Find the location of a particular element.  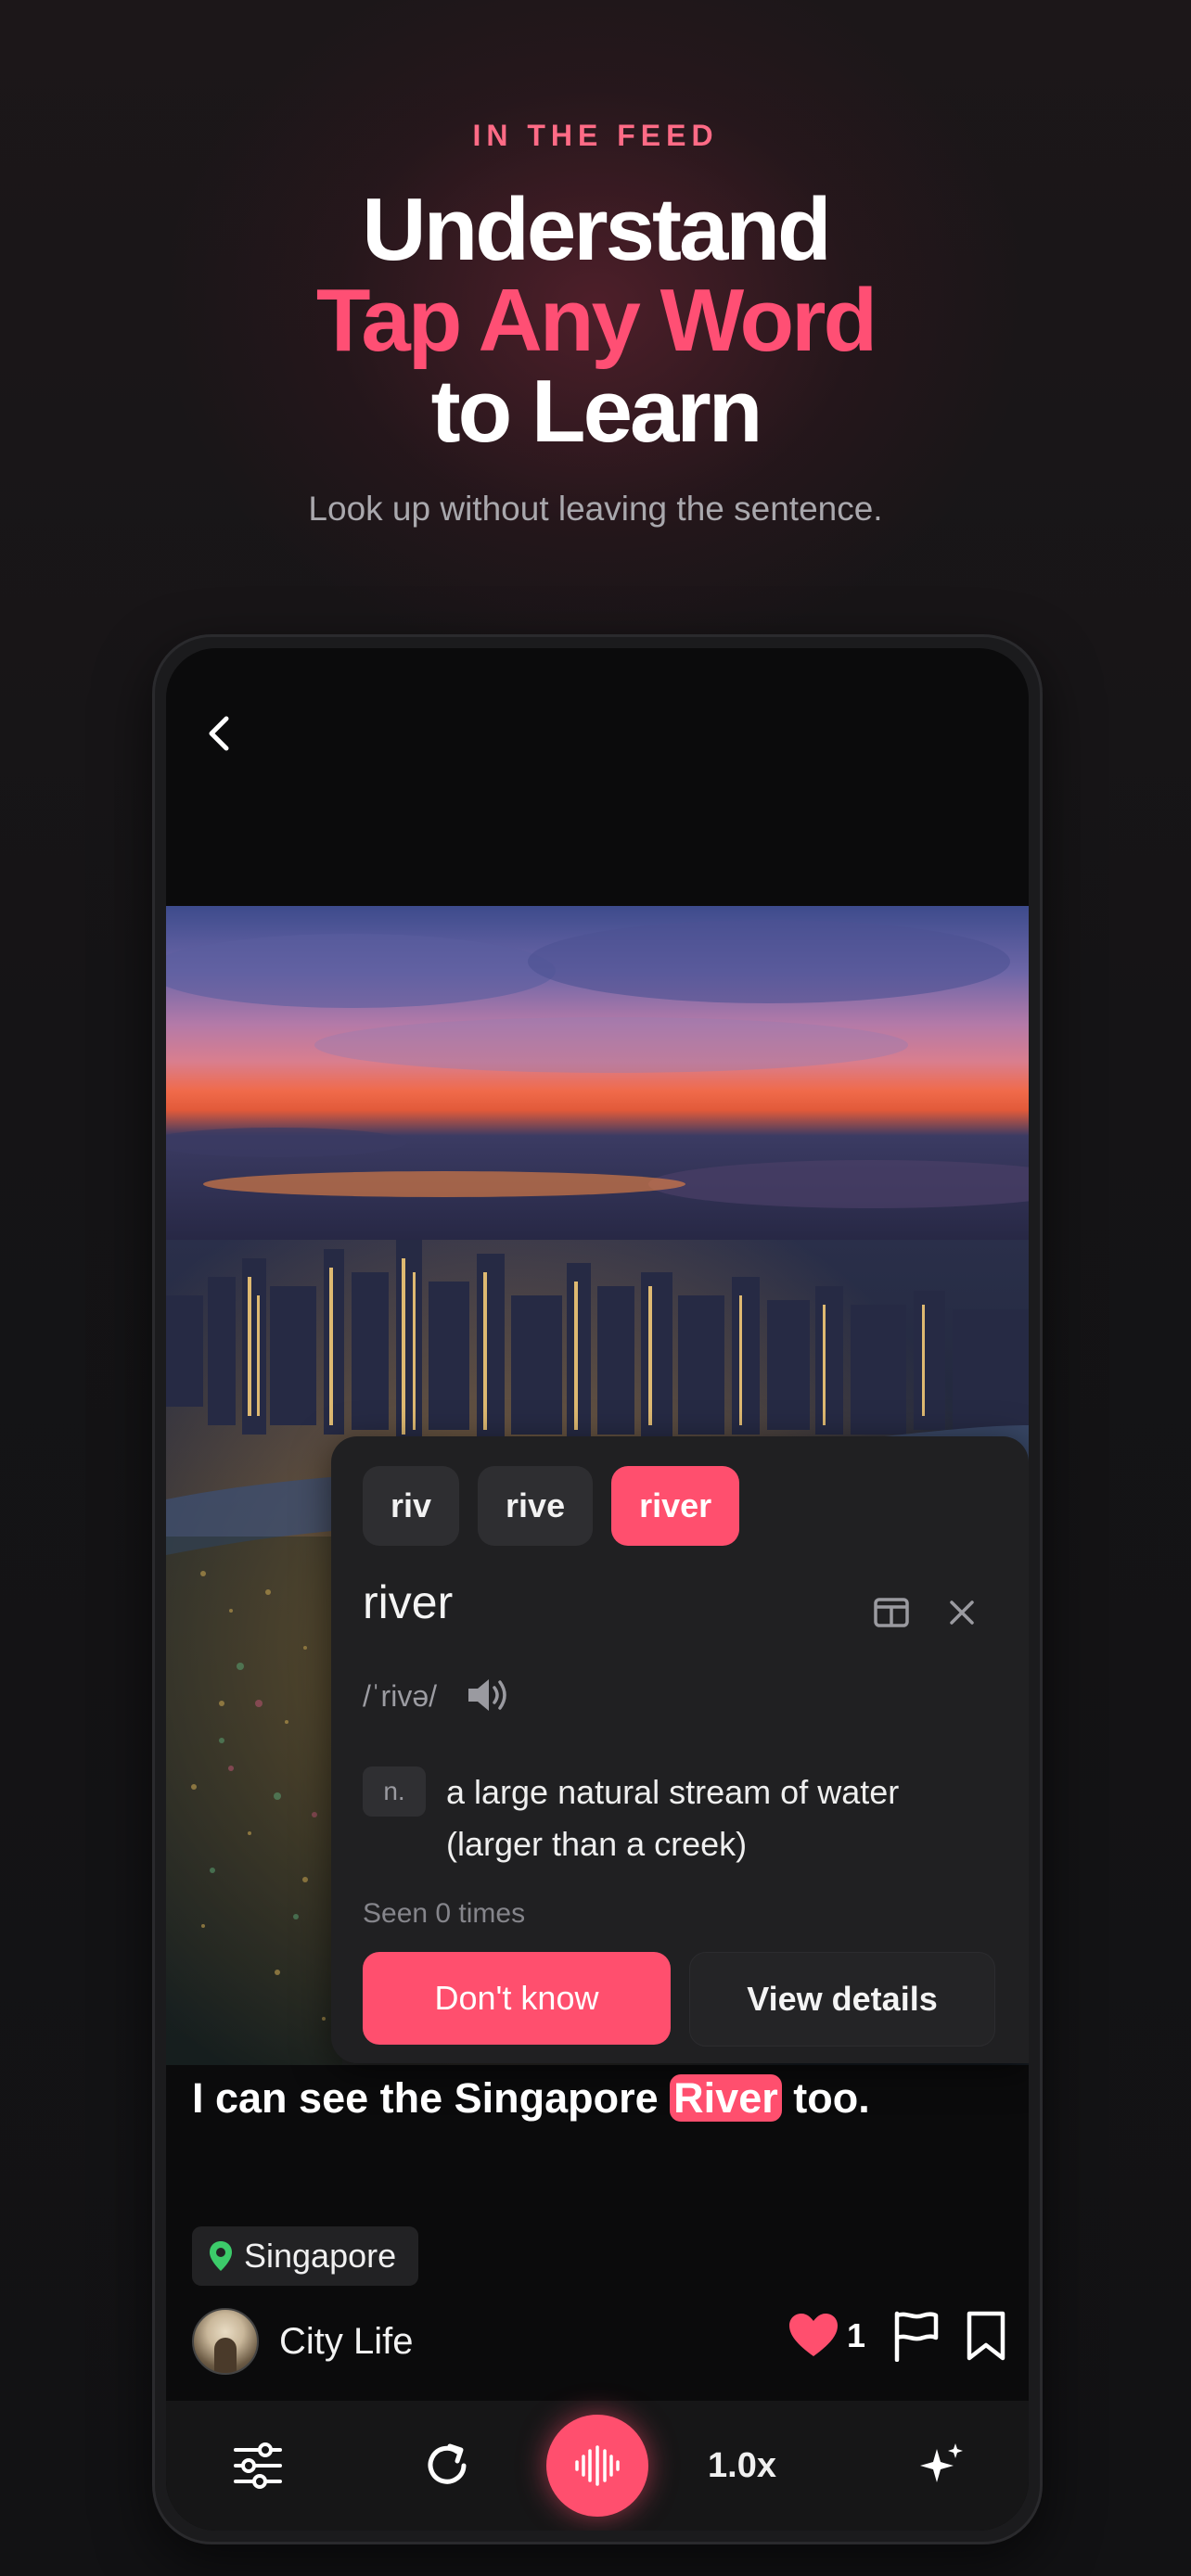

eyebrow-label: IN THE FEED is located at coordinates (595, 135).